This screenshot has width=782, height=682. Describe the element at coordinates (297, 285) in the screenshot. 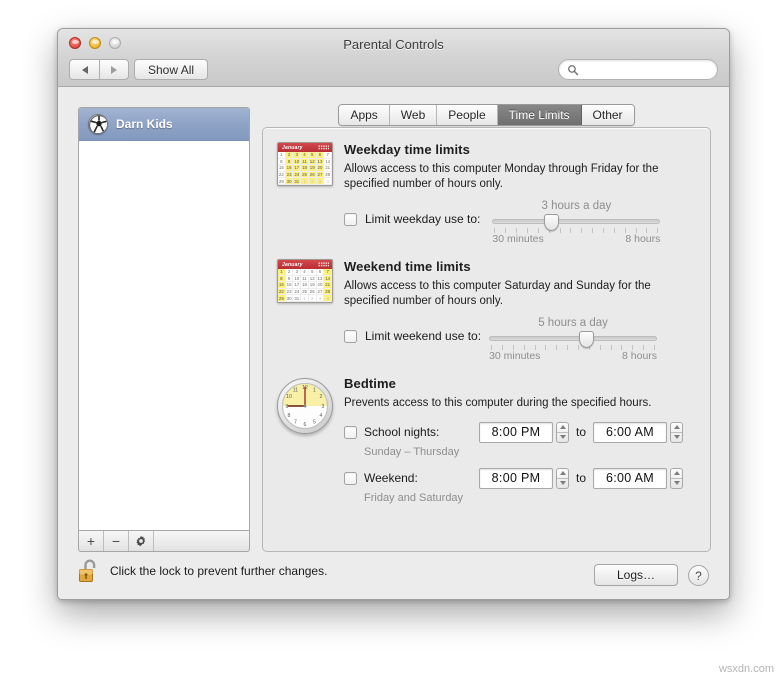

I see `calendar-day-cell: 17` at that location.